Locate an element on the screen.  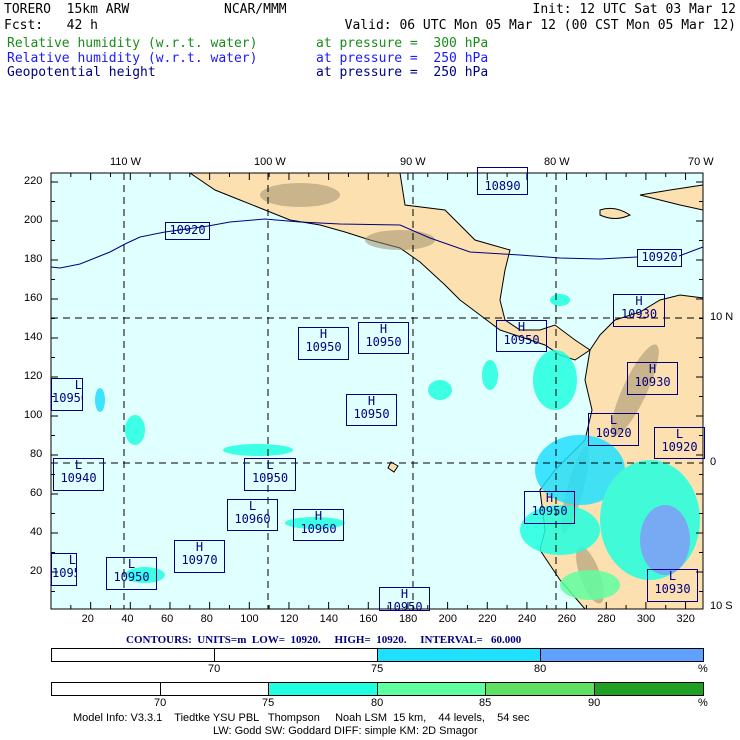
y-tick-label: 200 is located at coordinates (33, 220).